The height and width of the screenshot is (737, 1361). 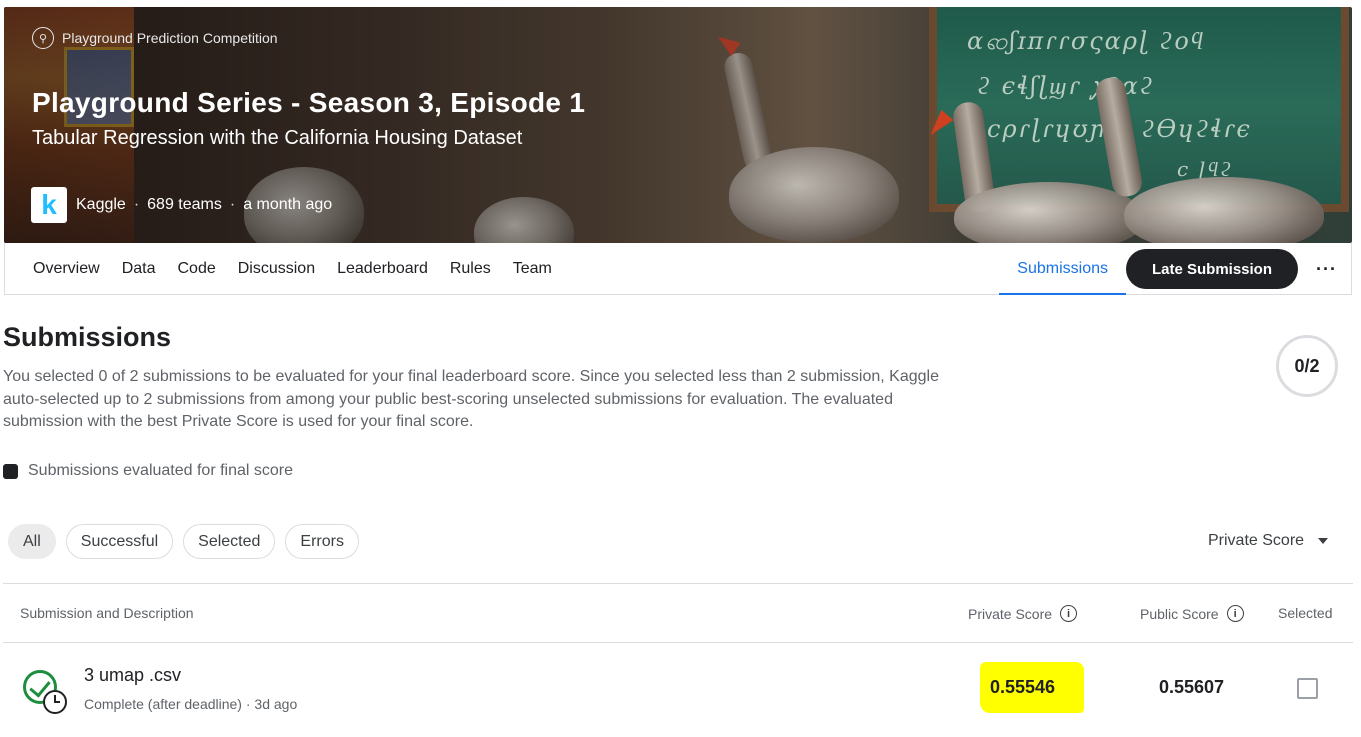 What do you see at coordinates (66, 269) in the screenshot?
I see `tab-overview: Overview` at bounding box center [66, 269].